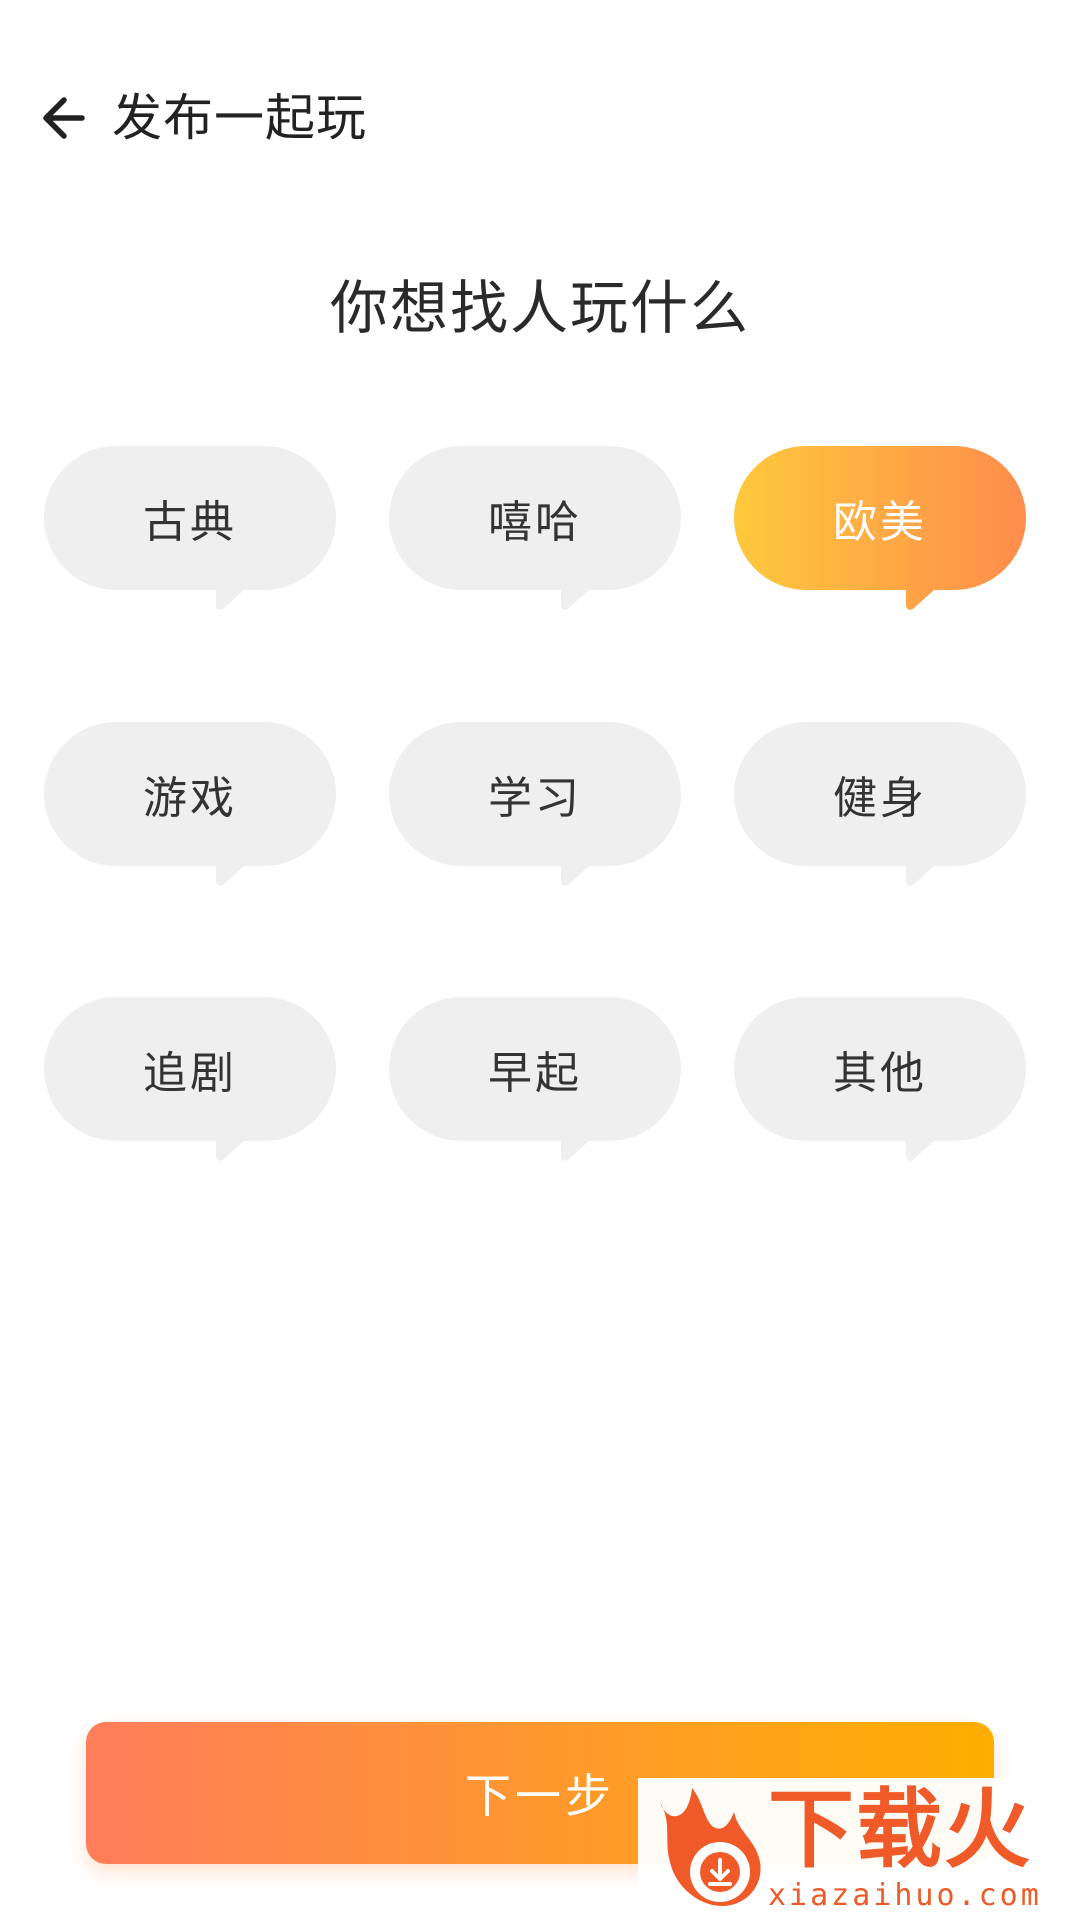 The image size is (1080, 1920). I want to click on back-button, so click(64, 118).